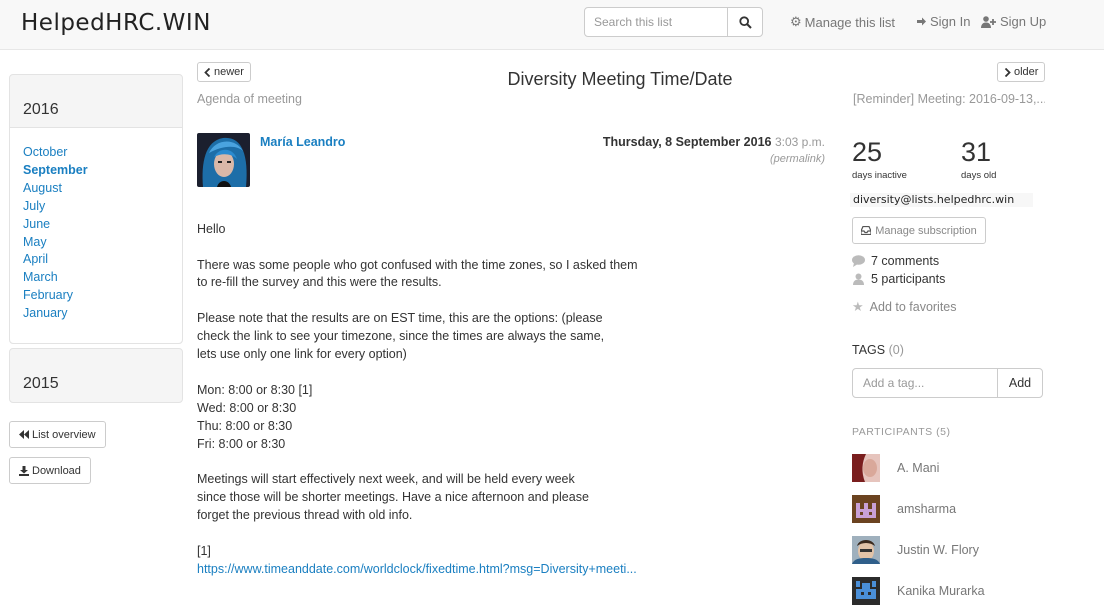 This screenshot has width=1104, height=611. Describe the element at coordinates (211, 229) in the screenshot. I see `message-line: Hello` at that location.